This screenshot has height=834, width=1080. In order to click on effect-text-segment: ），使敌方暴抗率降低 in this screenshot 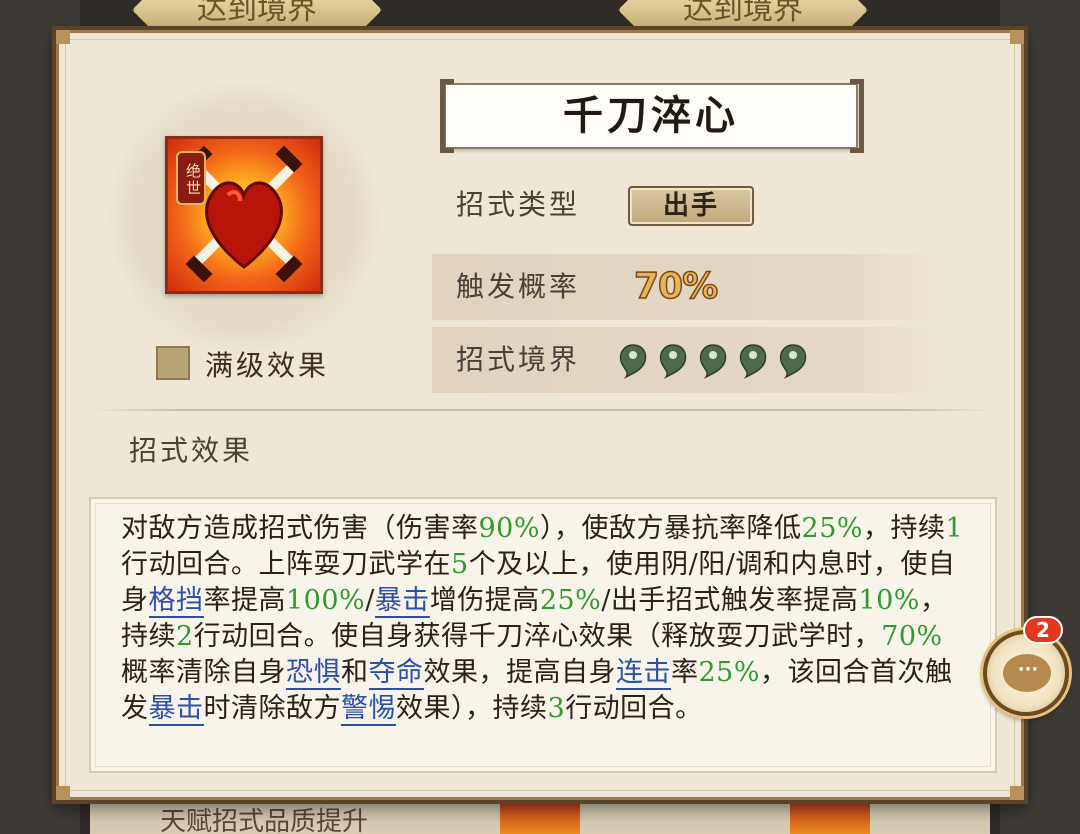, I will do `click(671, 528)`.